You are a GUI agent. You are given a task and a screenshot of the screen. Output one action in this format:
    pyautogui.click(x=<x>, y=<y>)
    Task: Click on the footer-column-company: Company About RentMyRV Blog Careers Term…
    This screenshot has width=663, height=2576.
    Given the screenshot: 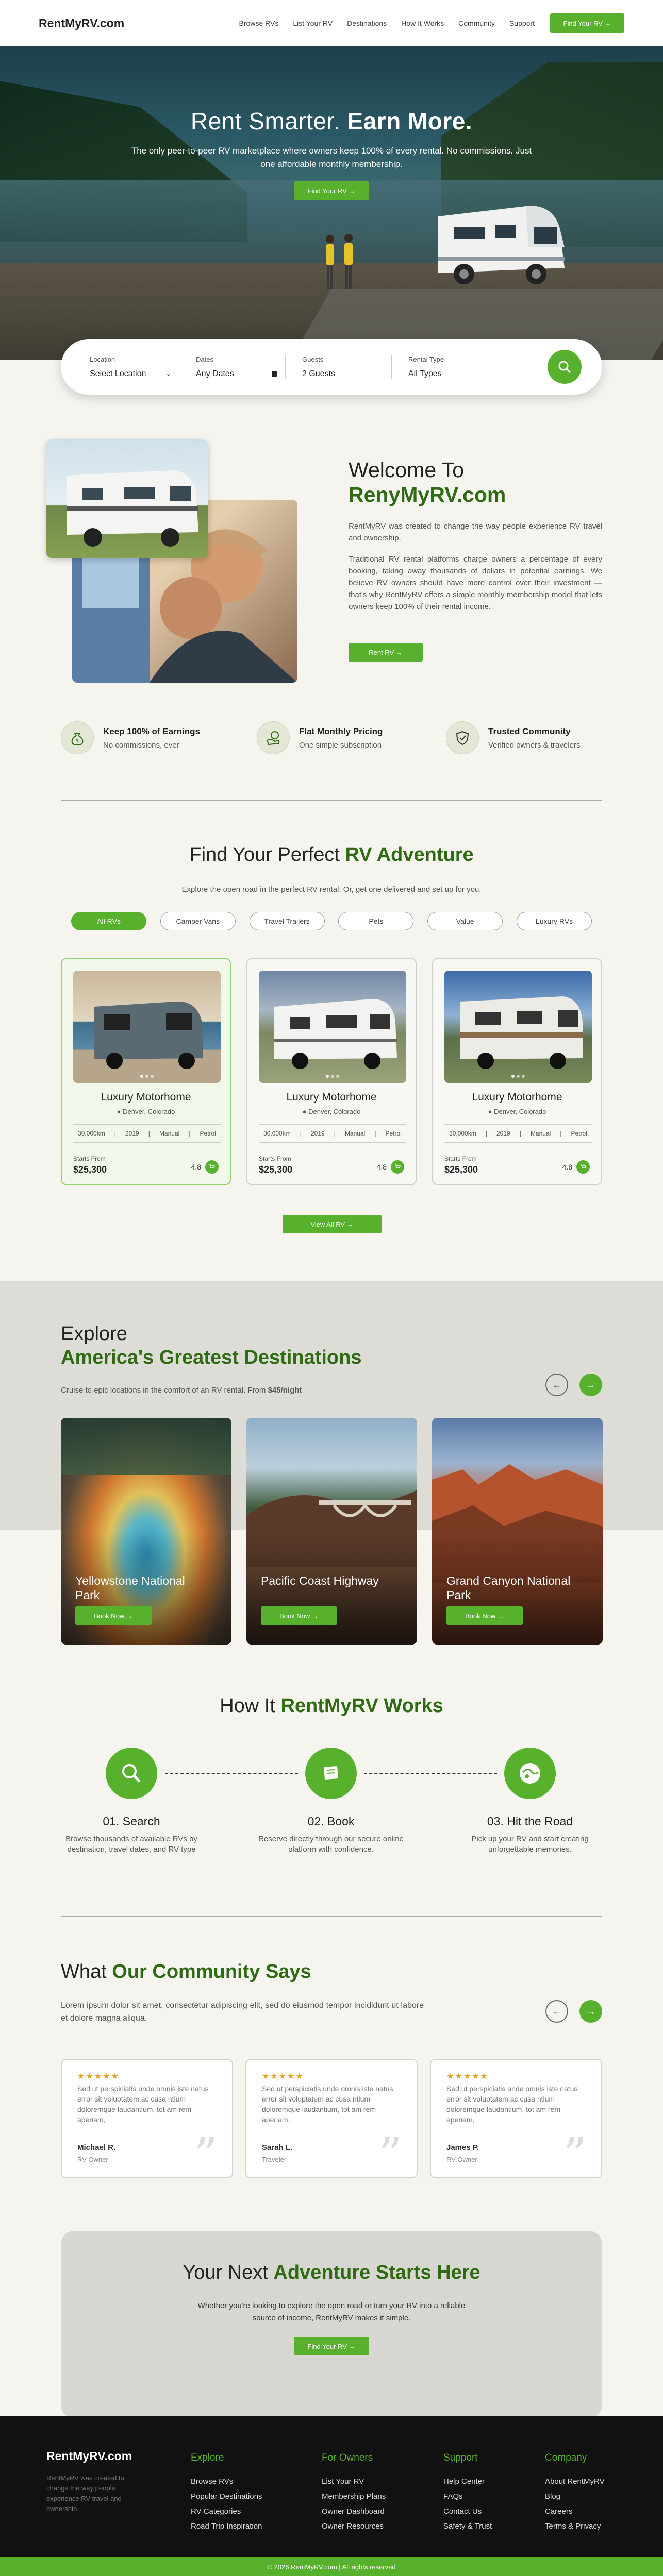 What is the action you would take?
    pyautogui.click(x=575, y=2494)
    